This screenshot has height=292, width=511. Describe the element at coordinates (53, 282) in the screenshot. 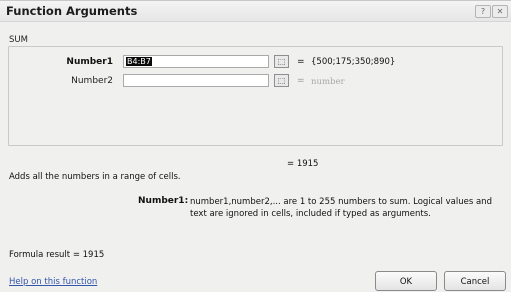

I see `help-link: Help on this function` at that location.